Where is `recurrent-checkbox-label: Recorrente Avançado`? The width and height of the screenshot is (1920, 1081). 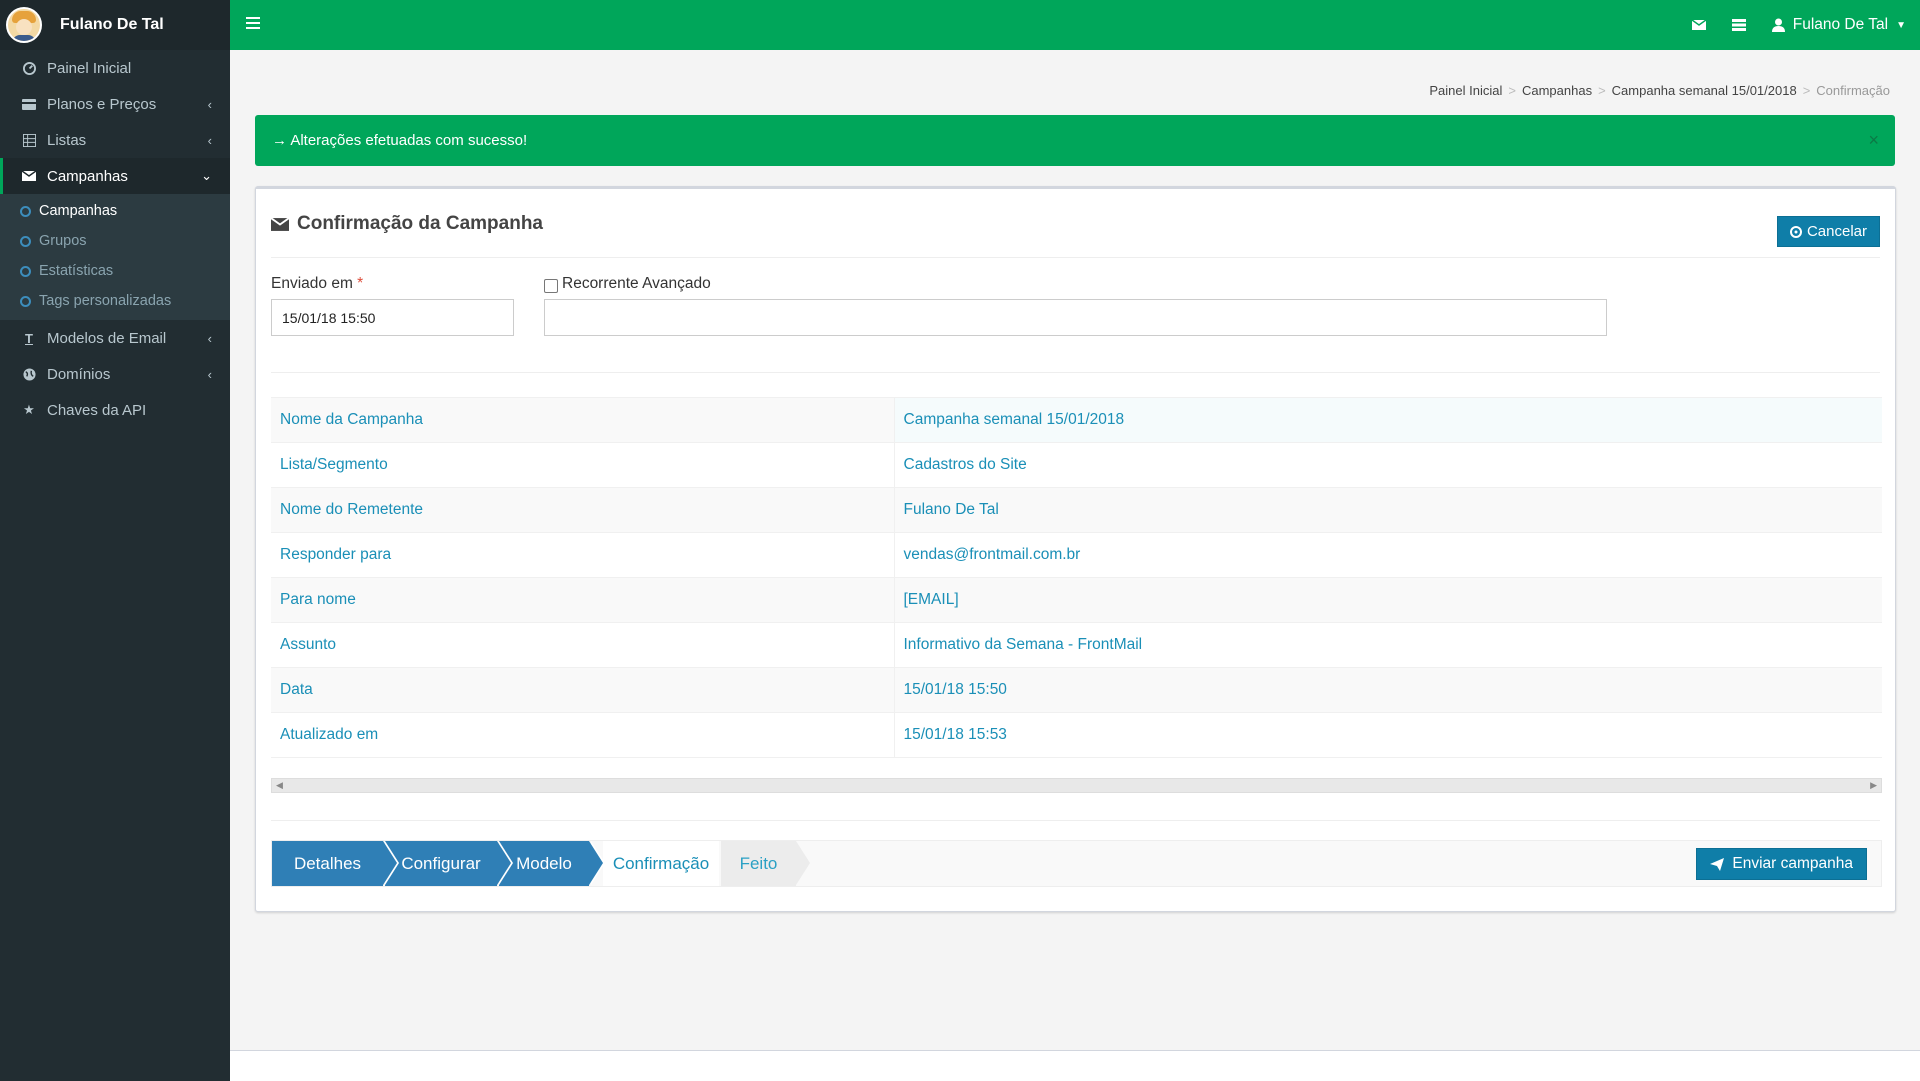 recurrent-checkbox-label: Recorrente Avançado is located at coordinates (627, 284).